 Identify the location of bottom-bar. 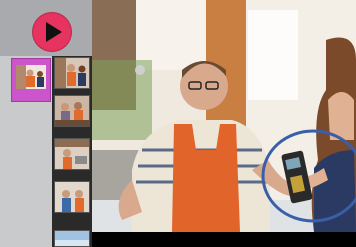
(224, 239).